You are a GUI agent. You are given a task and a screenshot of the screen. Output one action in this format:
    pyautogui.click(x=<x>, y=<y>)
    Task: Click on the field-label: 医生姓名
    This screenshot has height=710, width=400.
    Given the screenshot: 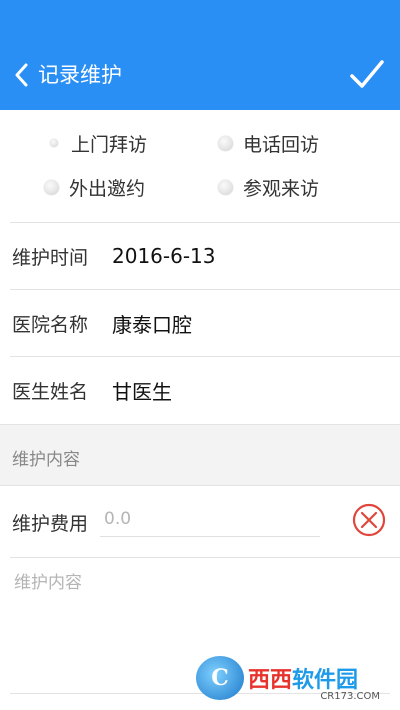 What is the action you would take?
    pyautogui.click(x=50, y=391)
    